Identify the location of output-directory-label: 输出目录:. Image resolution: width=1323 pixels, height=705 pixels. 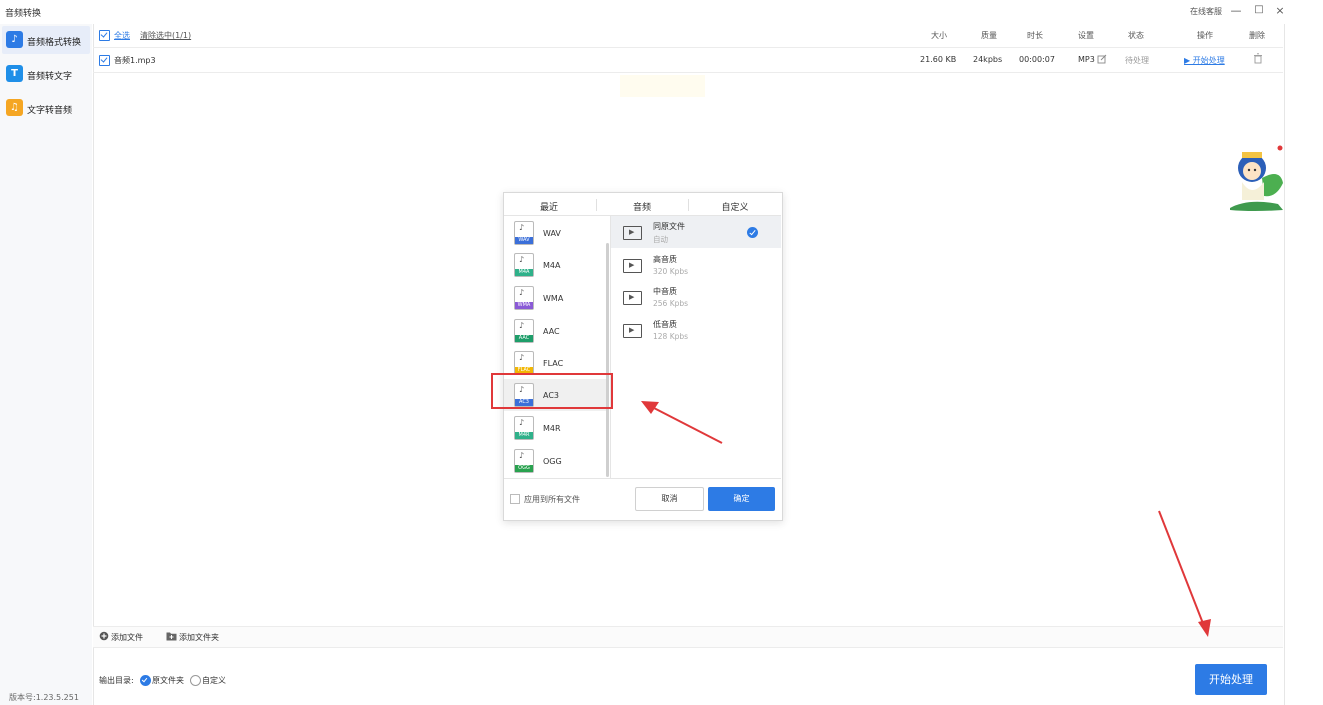
(116, 680).